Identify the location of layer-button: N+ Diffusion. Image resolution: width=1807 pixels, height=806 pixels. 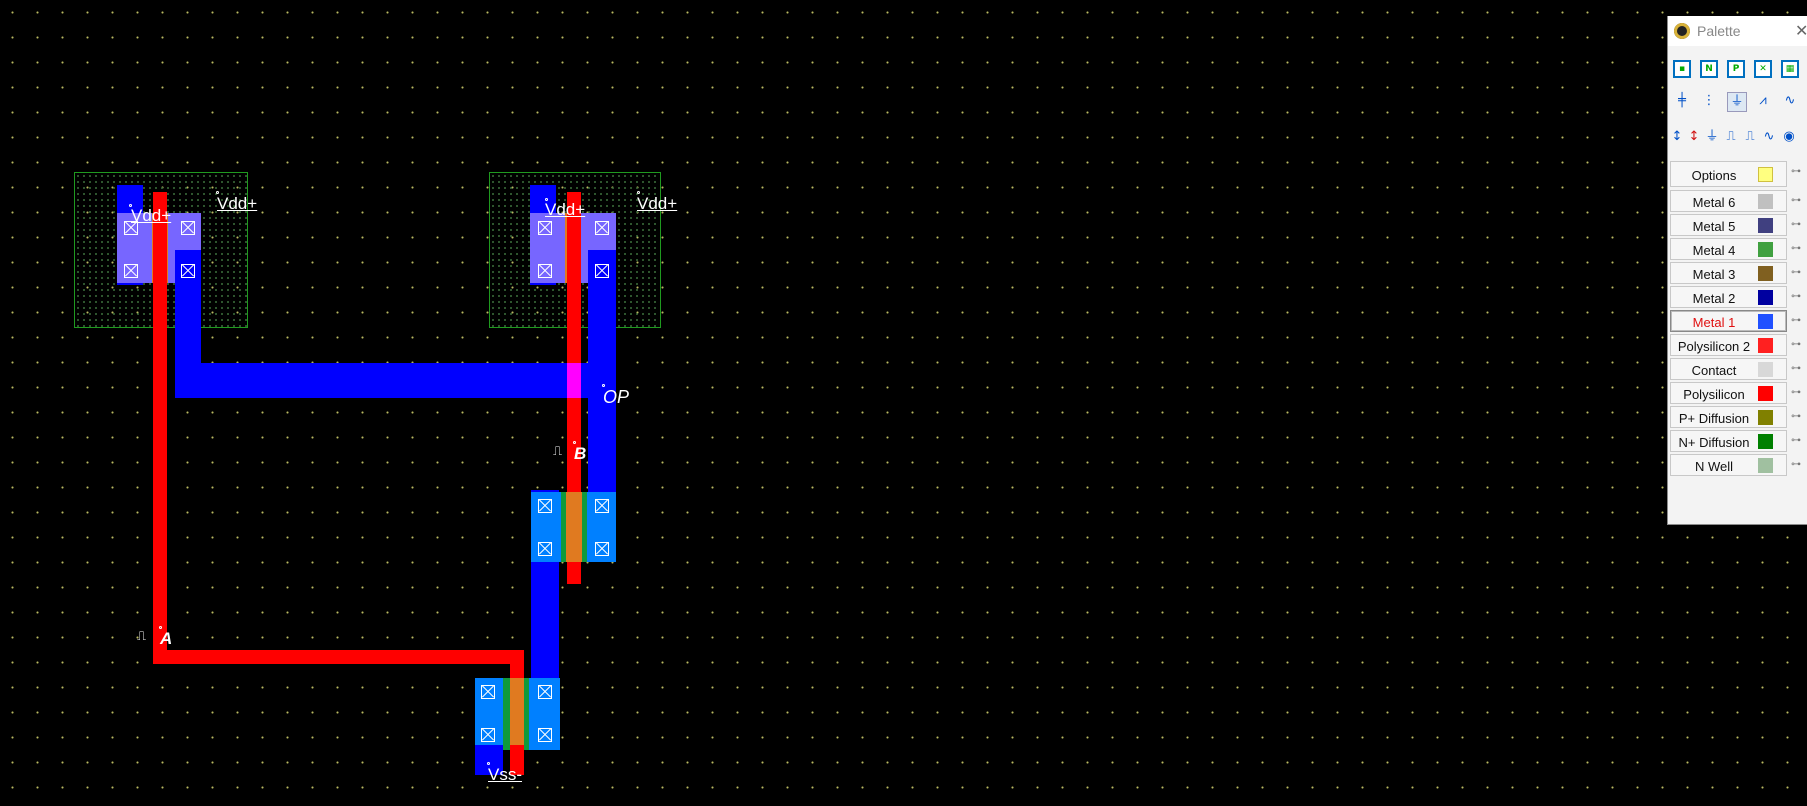
(1728, 441).